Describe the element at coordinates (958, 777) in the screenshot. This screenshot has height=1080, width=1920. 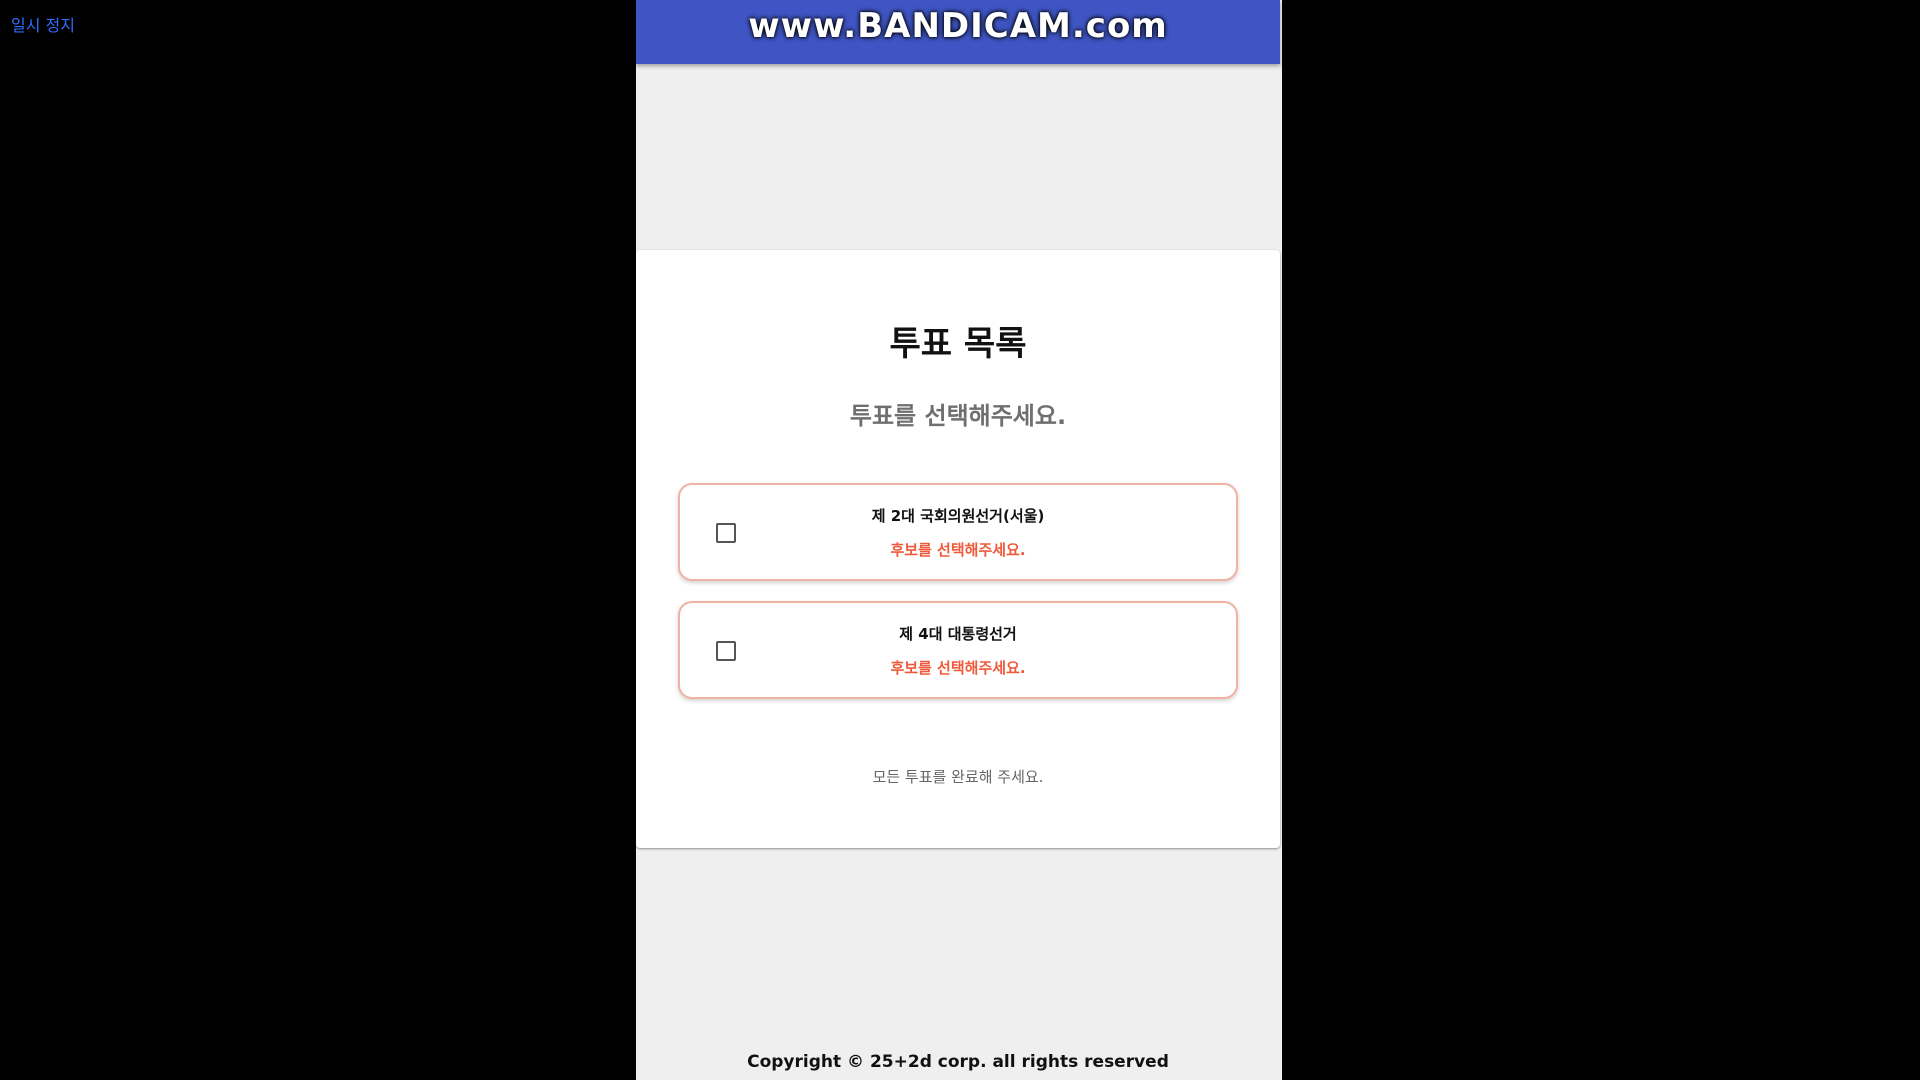
I see `completion-note: 모든 투표를 완료해 주세요.` at that location.